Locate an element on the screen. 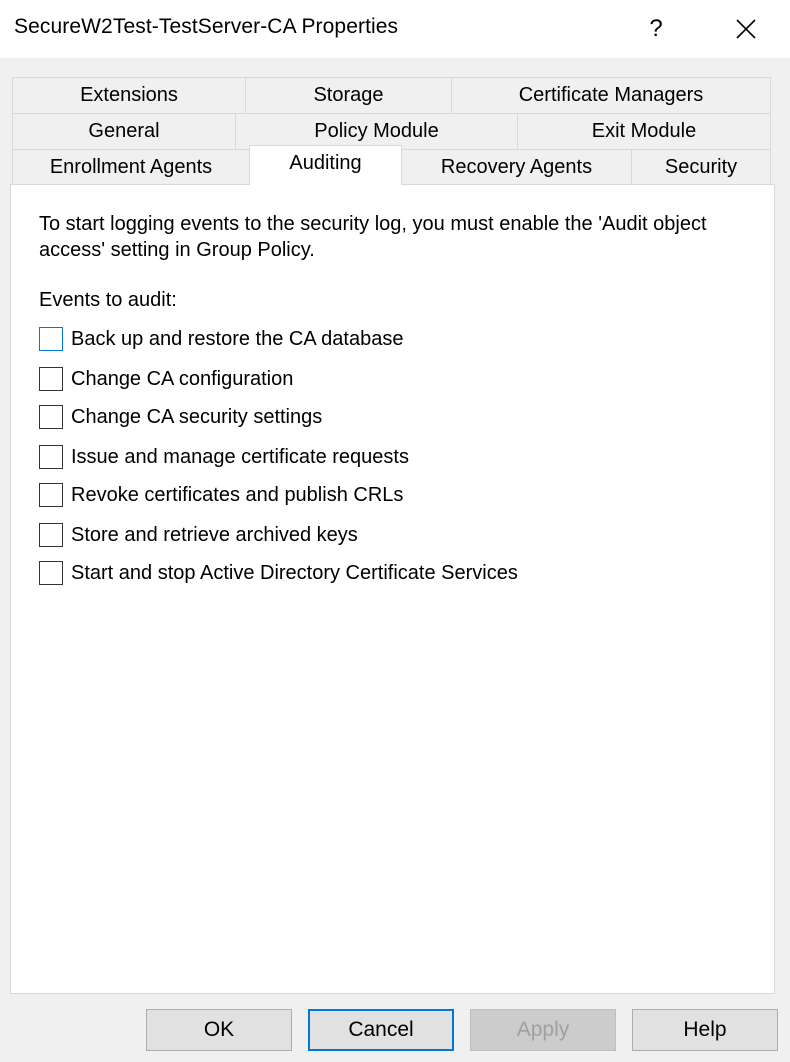  checkbox-store-retrieve-keys: Store and retrieve archived keys is located at coordinates (198, 535).